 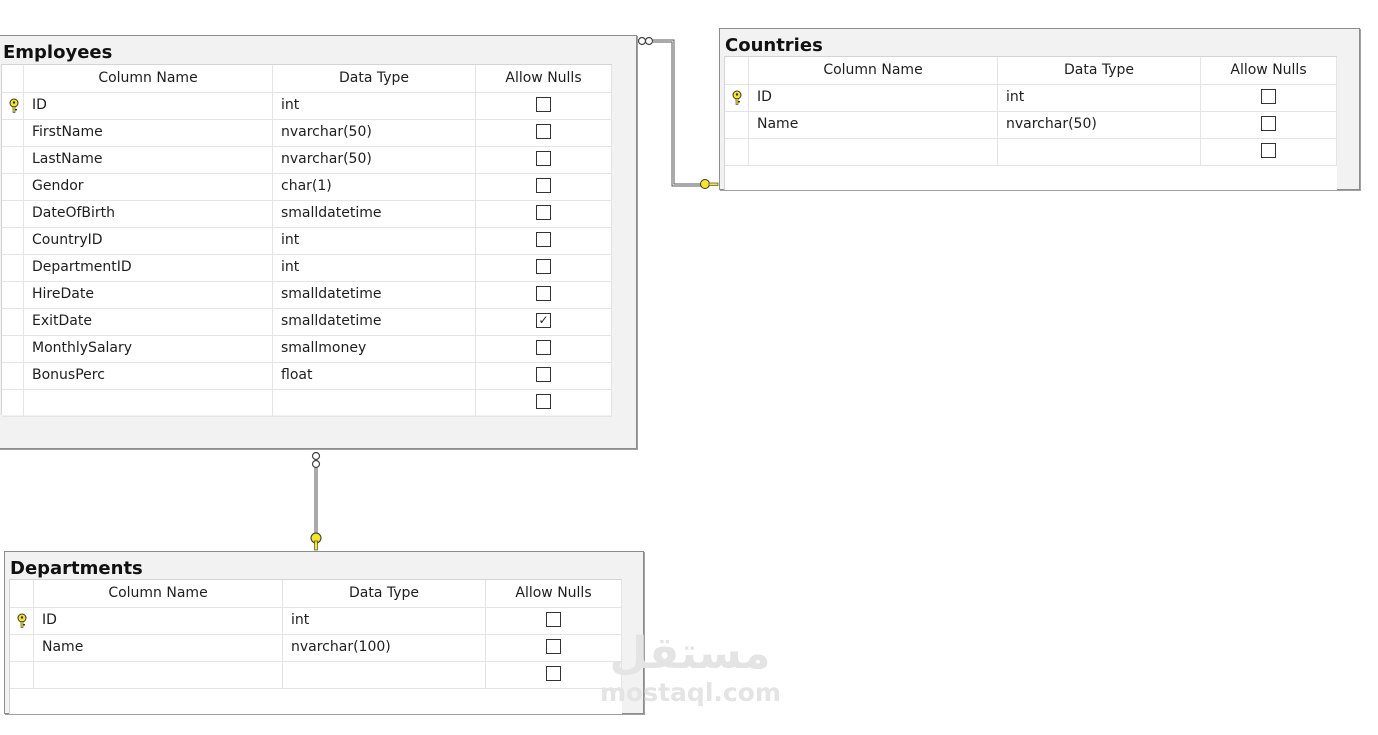 I want to click on column-name-cell: LastName, so click(x=148, y=159).